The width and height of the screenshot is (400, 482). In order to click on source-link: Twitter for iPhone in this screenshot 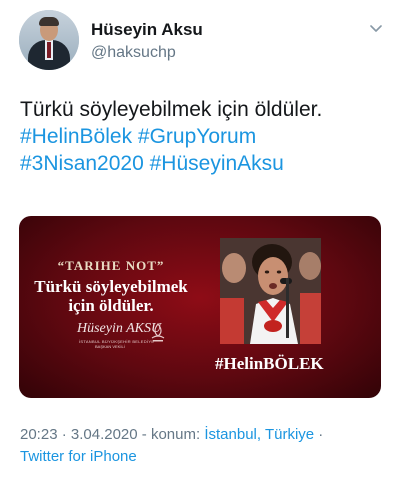, I will do `click(78, 456)`.